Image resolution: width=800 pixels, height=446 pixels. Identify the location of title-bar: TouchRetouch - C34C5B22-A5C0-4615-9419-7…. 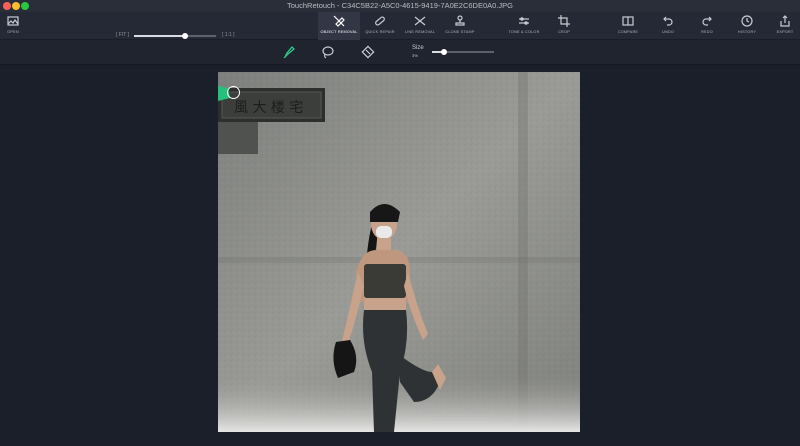
(400, 6).